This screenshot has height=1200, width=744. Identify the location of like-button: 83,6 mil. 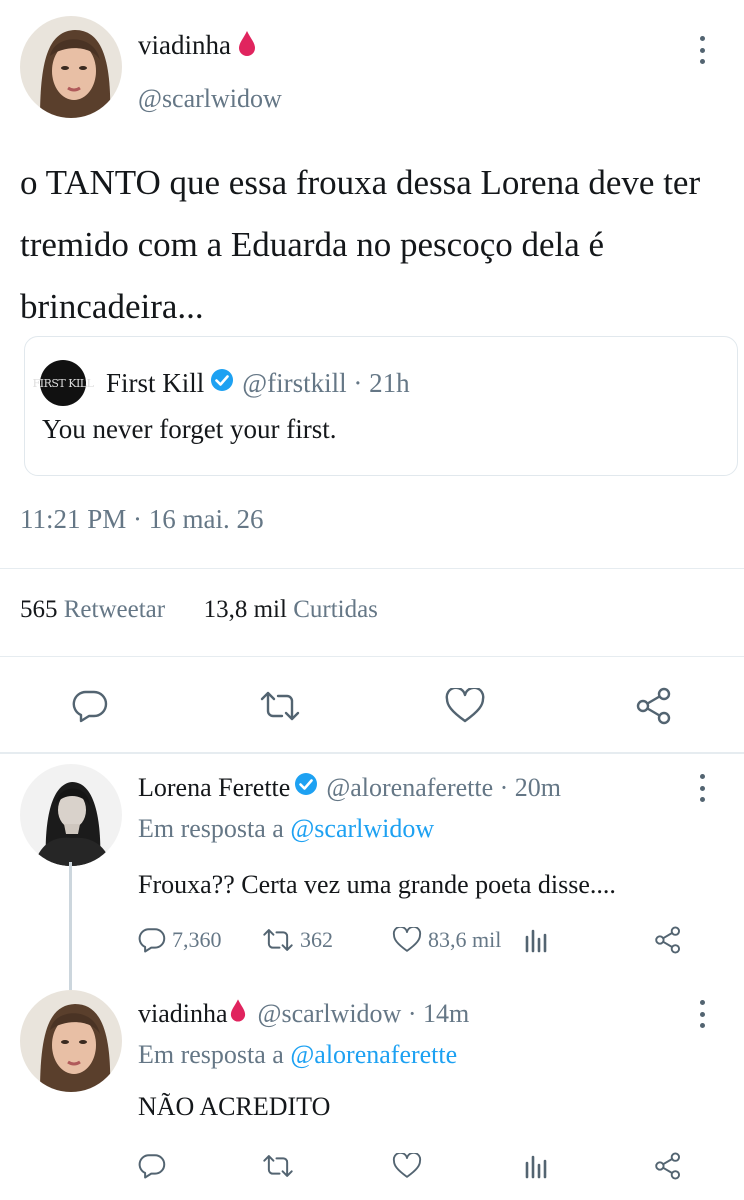
(458, 940).